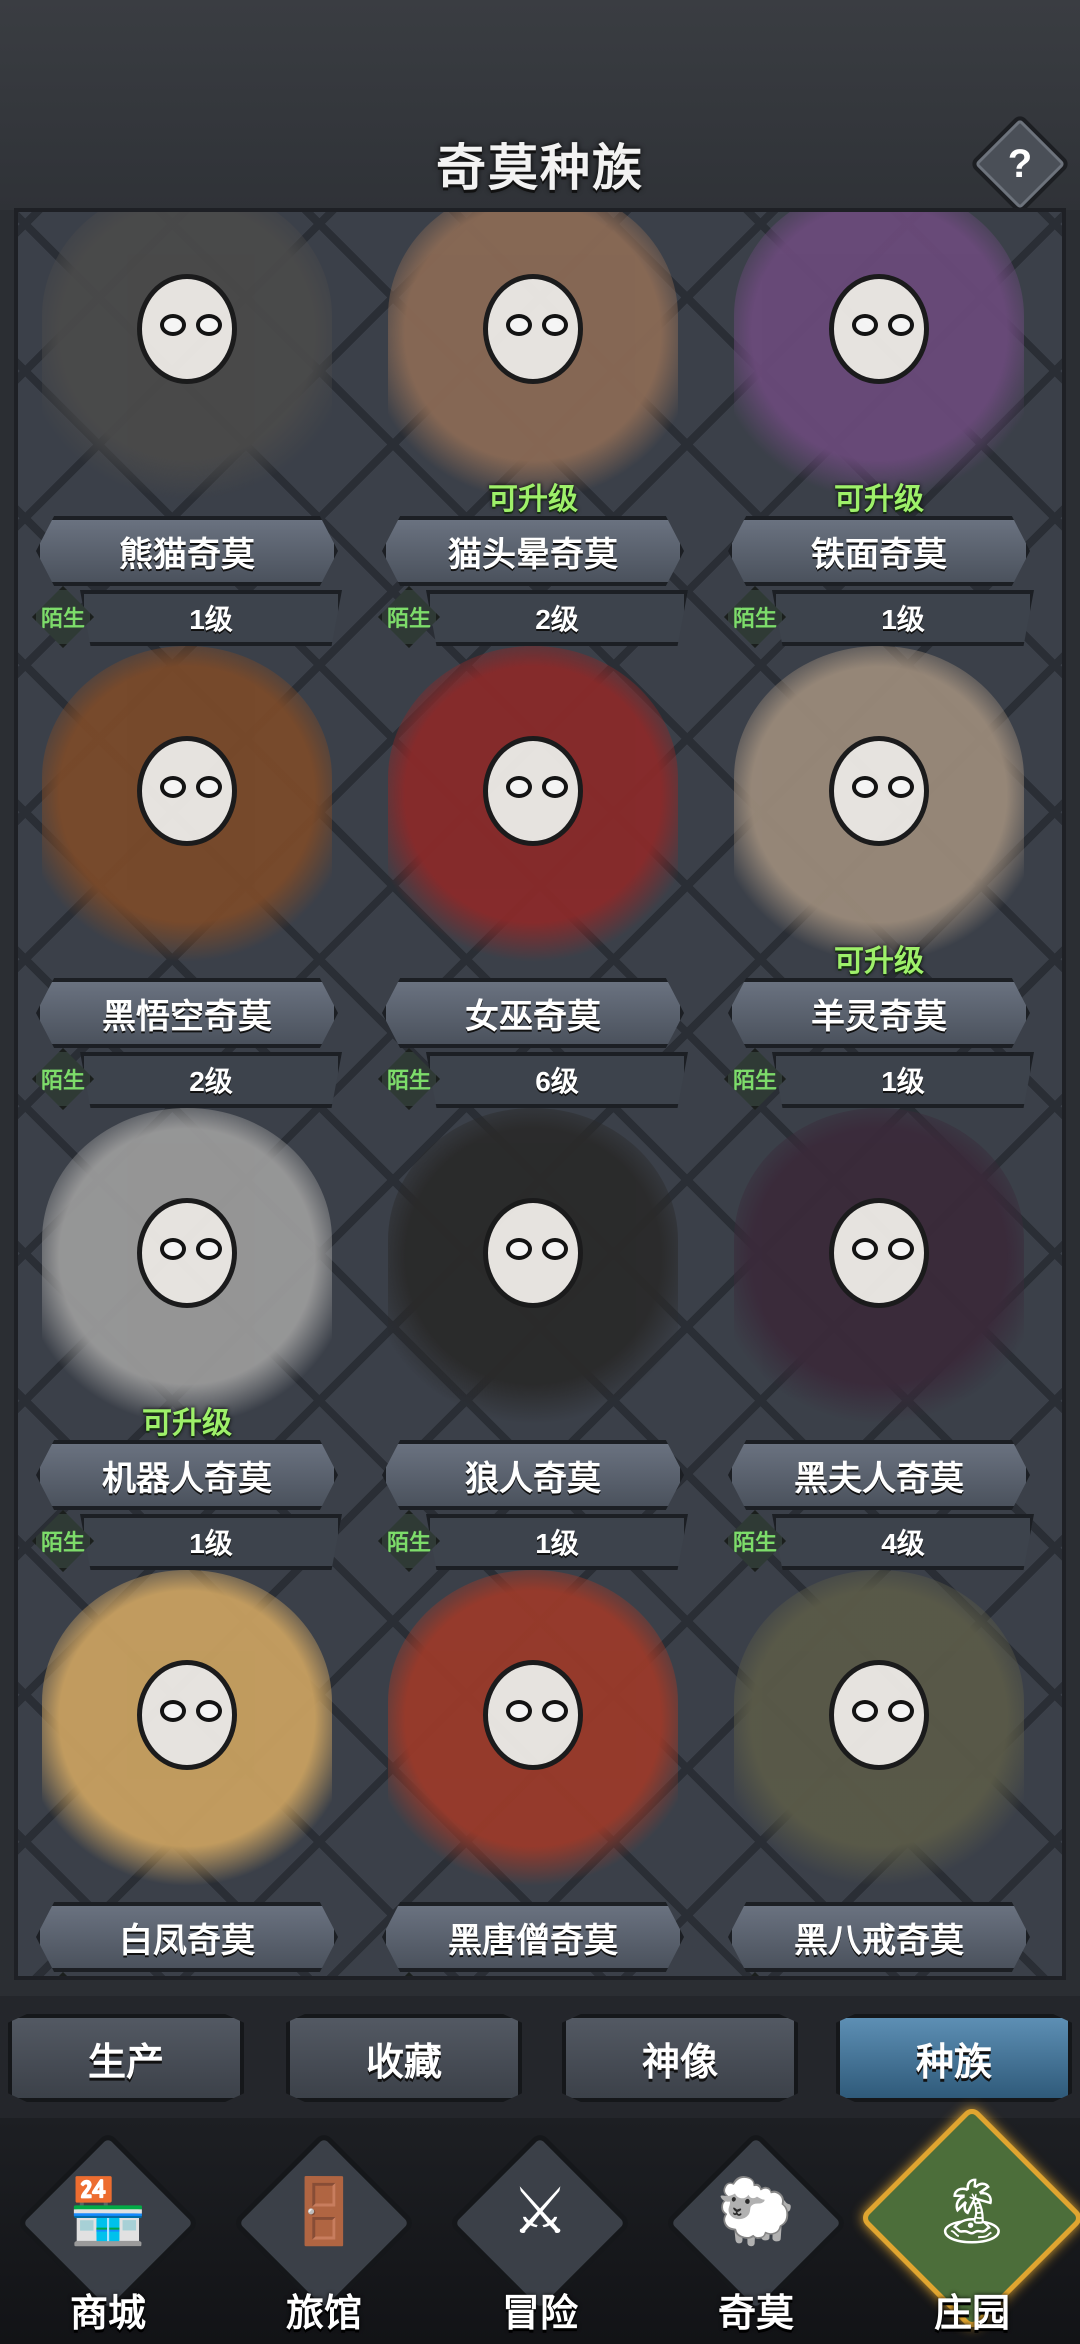  What do you see at coordinates (108, 2231) in the screenshot?
I see `nav-item-shop: 🏪 商城` at bounding box center [108, 2231].